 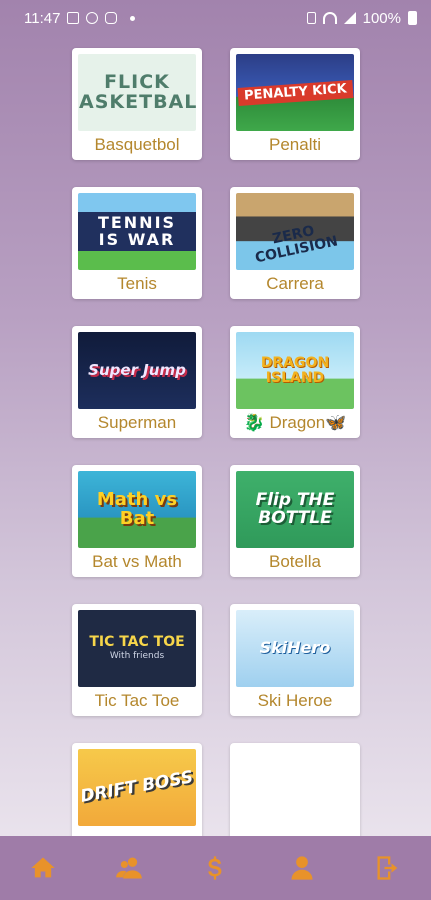 I want to click on users-icon, so click(x=129, y=868).